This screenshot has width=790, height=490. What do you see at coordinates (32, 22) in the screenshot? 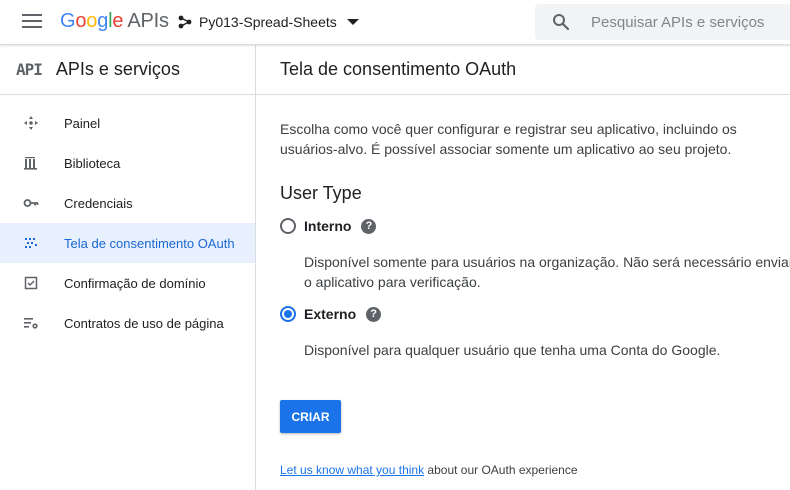
I see `menu-icon` at bounding box center [32, 22].